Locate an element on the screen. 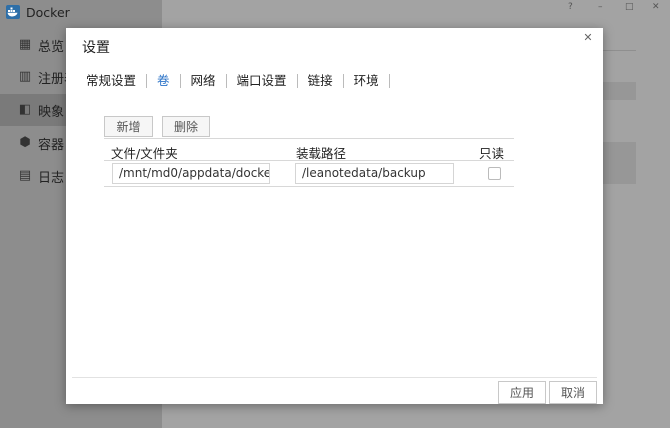  readonly-checkbox is located at coordinates (494, 173).